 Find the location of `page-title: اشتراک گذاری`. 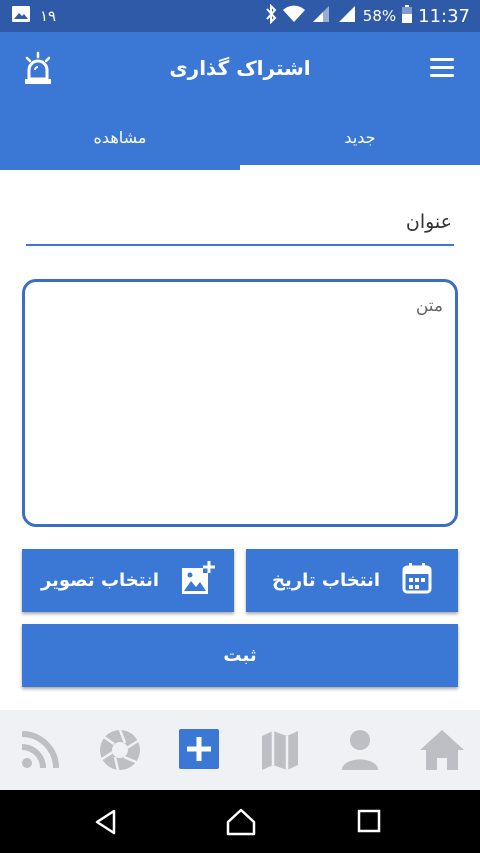

page-title: اشتراک گذاری is located at coordinates (240, 68).